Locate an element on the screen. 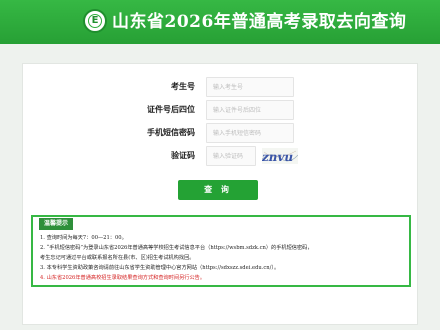 The image size is (440, 330). sms-password-row: 手机短信密码 is located at coordinates (221, 133).